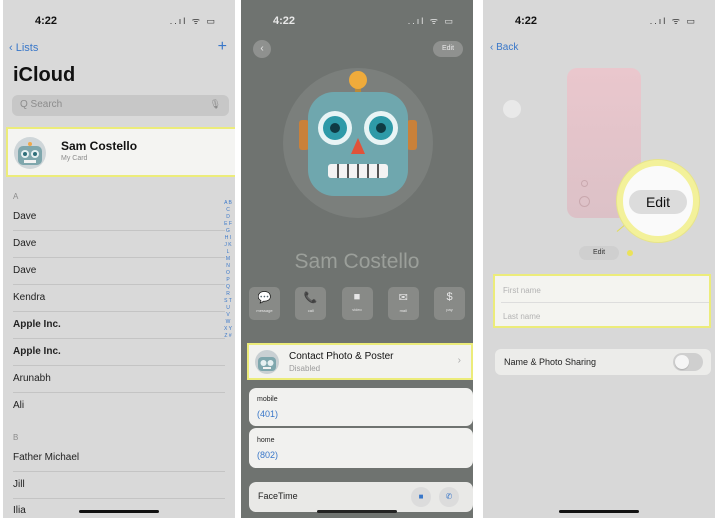 The height and width of the screenshot is (518, 715). I want to click on section-header-a: A, so click(16, 196).